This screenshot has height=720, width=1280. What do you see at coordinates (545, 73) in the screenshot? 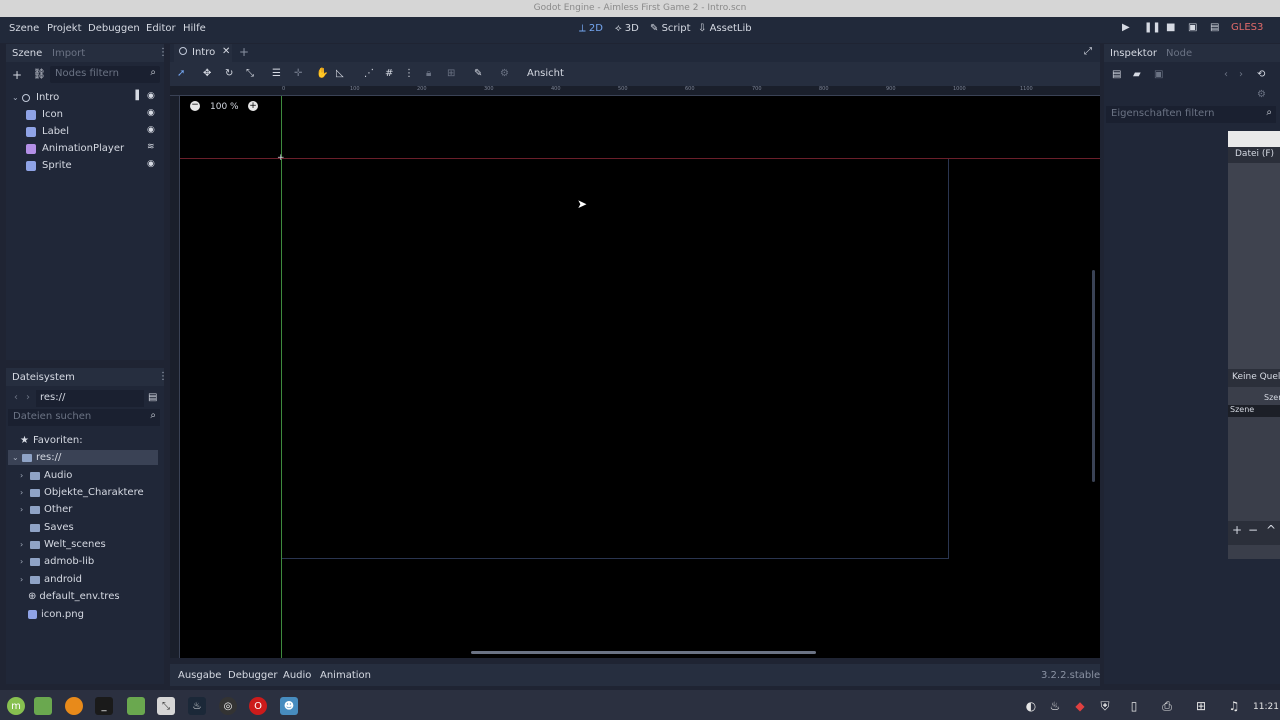
I see `view-menu: Ansicht` at bounding box center [545, 73].